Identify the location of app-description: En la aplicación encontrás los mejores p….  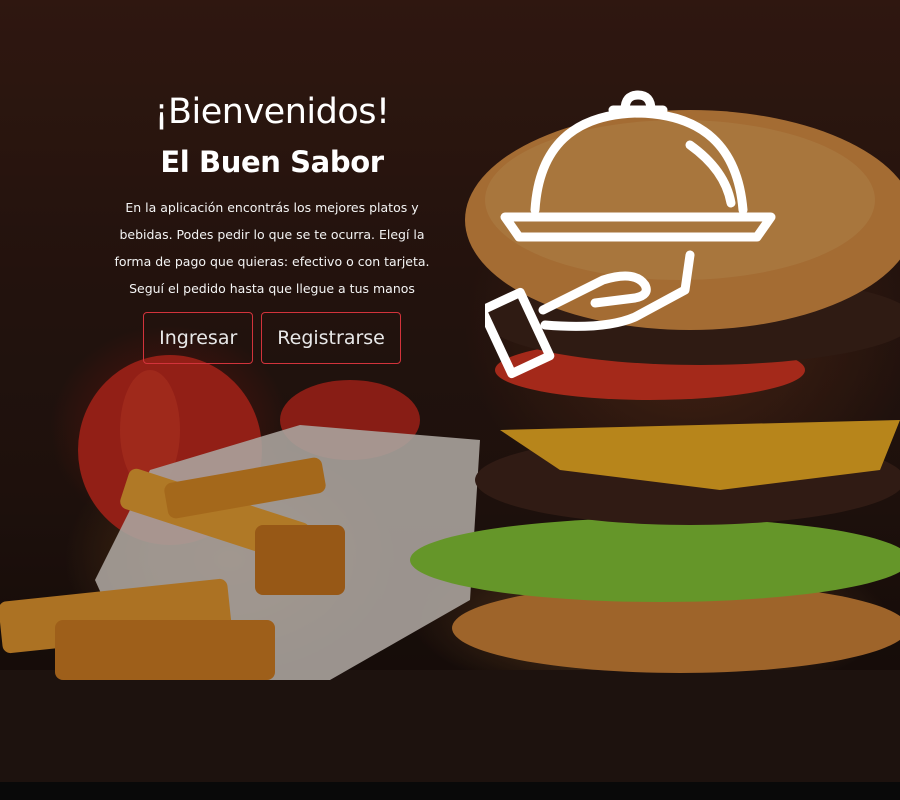
(272, 248).